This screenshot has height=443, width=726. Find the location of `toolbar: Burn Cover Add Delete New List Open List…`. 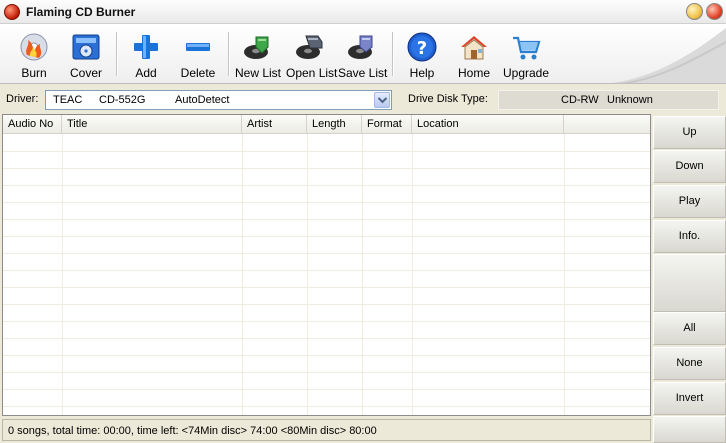

toolbar: Burn Cover Add Delete New List Open List… is located at coordinates (363, 54).